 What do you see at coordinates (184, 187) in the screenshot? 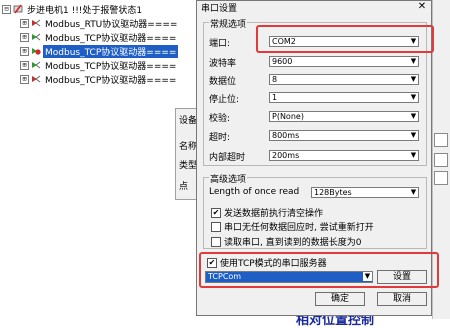
I see `bg-fragment: 点` at bounding box center [184, 187].